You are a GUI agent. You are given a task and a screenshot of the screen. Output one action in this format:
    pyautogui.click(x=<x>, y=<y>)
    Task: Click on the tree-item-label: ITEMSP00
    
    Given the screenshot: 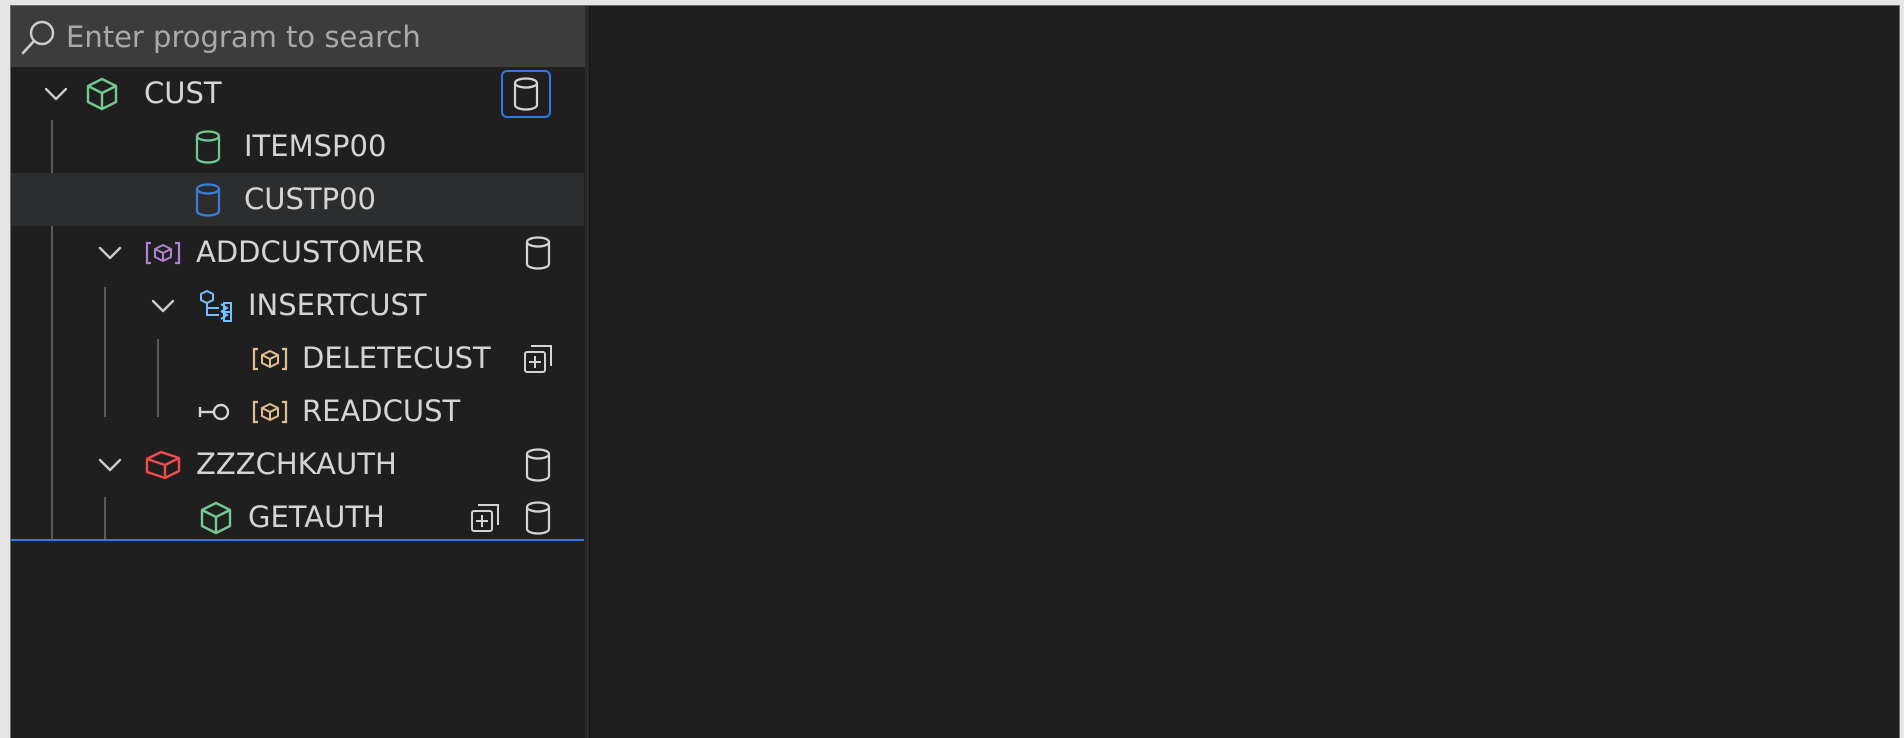 What is the action you would take?
    pyautogui.click(x=315, y=146)
    